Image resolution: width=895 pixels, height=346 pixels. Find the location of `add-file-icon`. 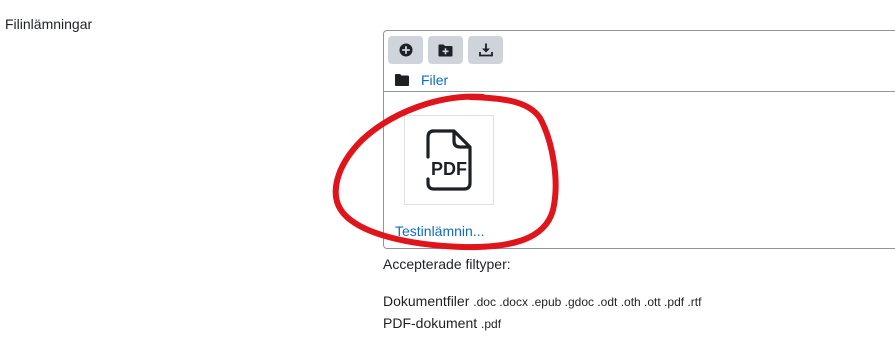

add-file-icon is located at coordinates (405, 50).